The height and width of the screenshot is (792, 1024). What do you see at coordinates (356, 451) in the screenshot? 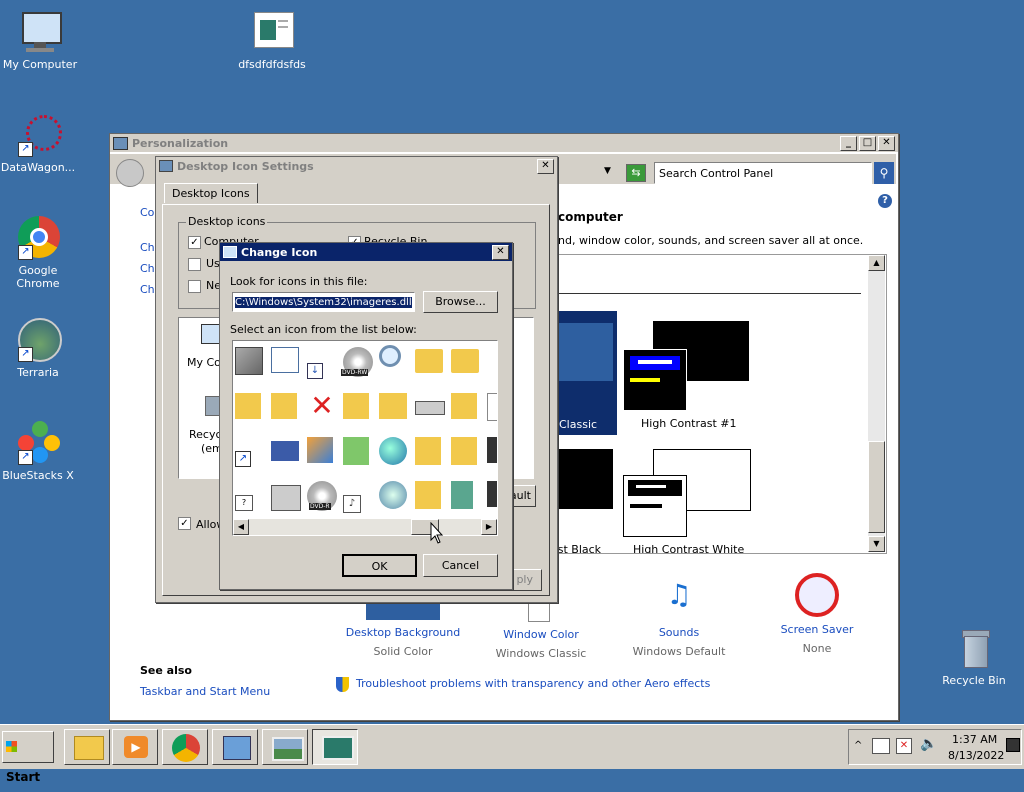
I see `green-arrow-icon` at bounding box center [356, 451].